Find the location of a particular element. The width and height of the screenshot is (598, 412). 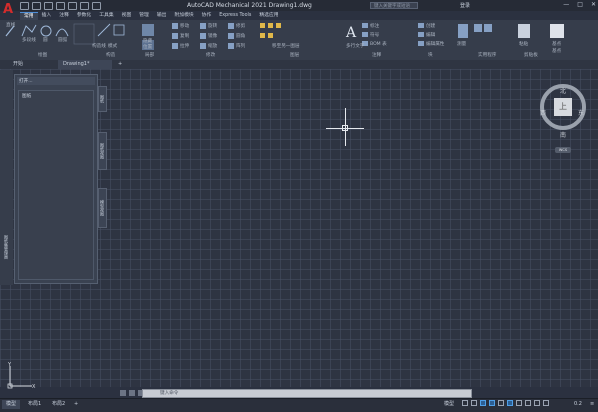

polar-icon is located at coordinates (492, 403).